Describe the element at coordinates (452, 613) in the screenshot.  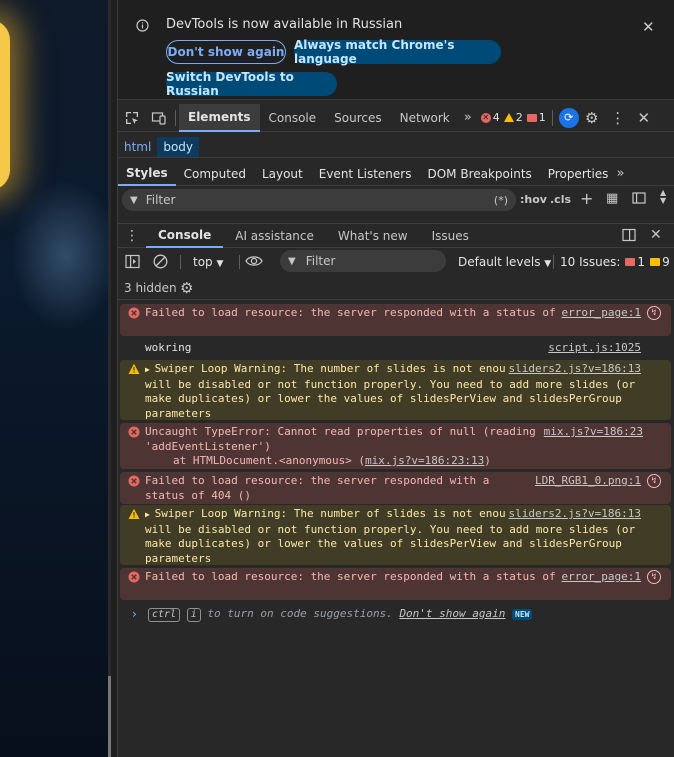
I see `dont-show-again-link: Don't show again` at that location.